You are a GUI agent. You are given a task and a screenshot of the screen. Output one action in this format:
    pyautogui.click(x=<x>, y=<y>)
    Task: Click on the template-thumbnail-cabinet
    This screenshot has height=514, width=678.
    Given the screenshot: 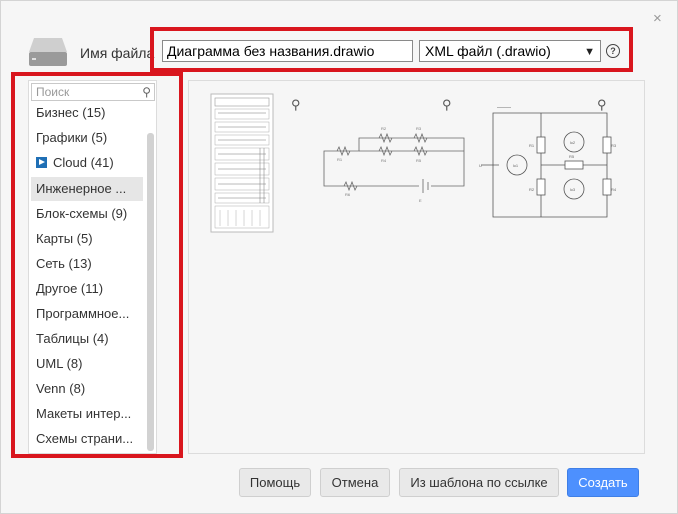 What is the action you would take?
    pyautogui.click(x=242, y=163)
    